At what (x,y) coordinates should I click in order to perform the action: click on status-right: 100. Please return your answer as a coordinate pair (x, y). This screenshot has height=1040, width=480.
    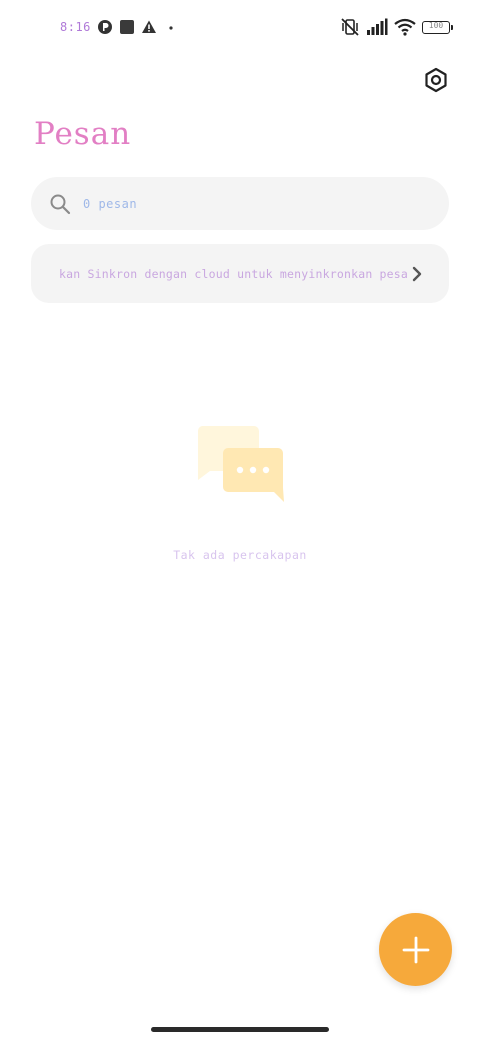
    Looking at the image, I should click on (396, 27).